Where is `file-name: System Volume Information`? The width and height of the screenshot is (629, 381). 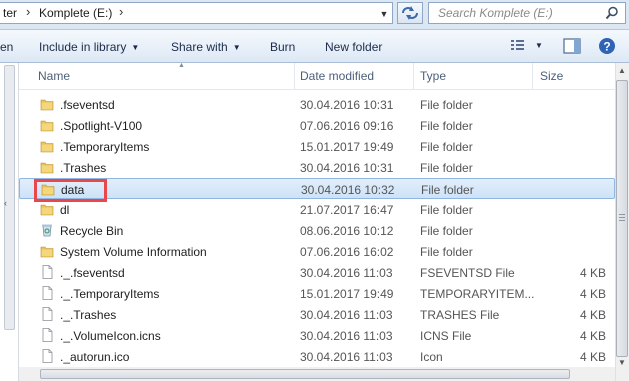
file-name: System Volume Information is located at coordinates (133, 252).